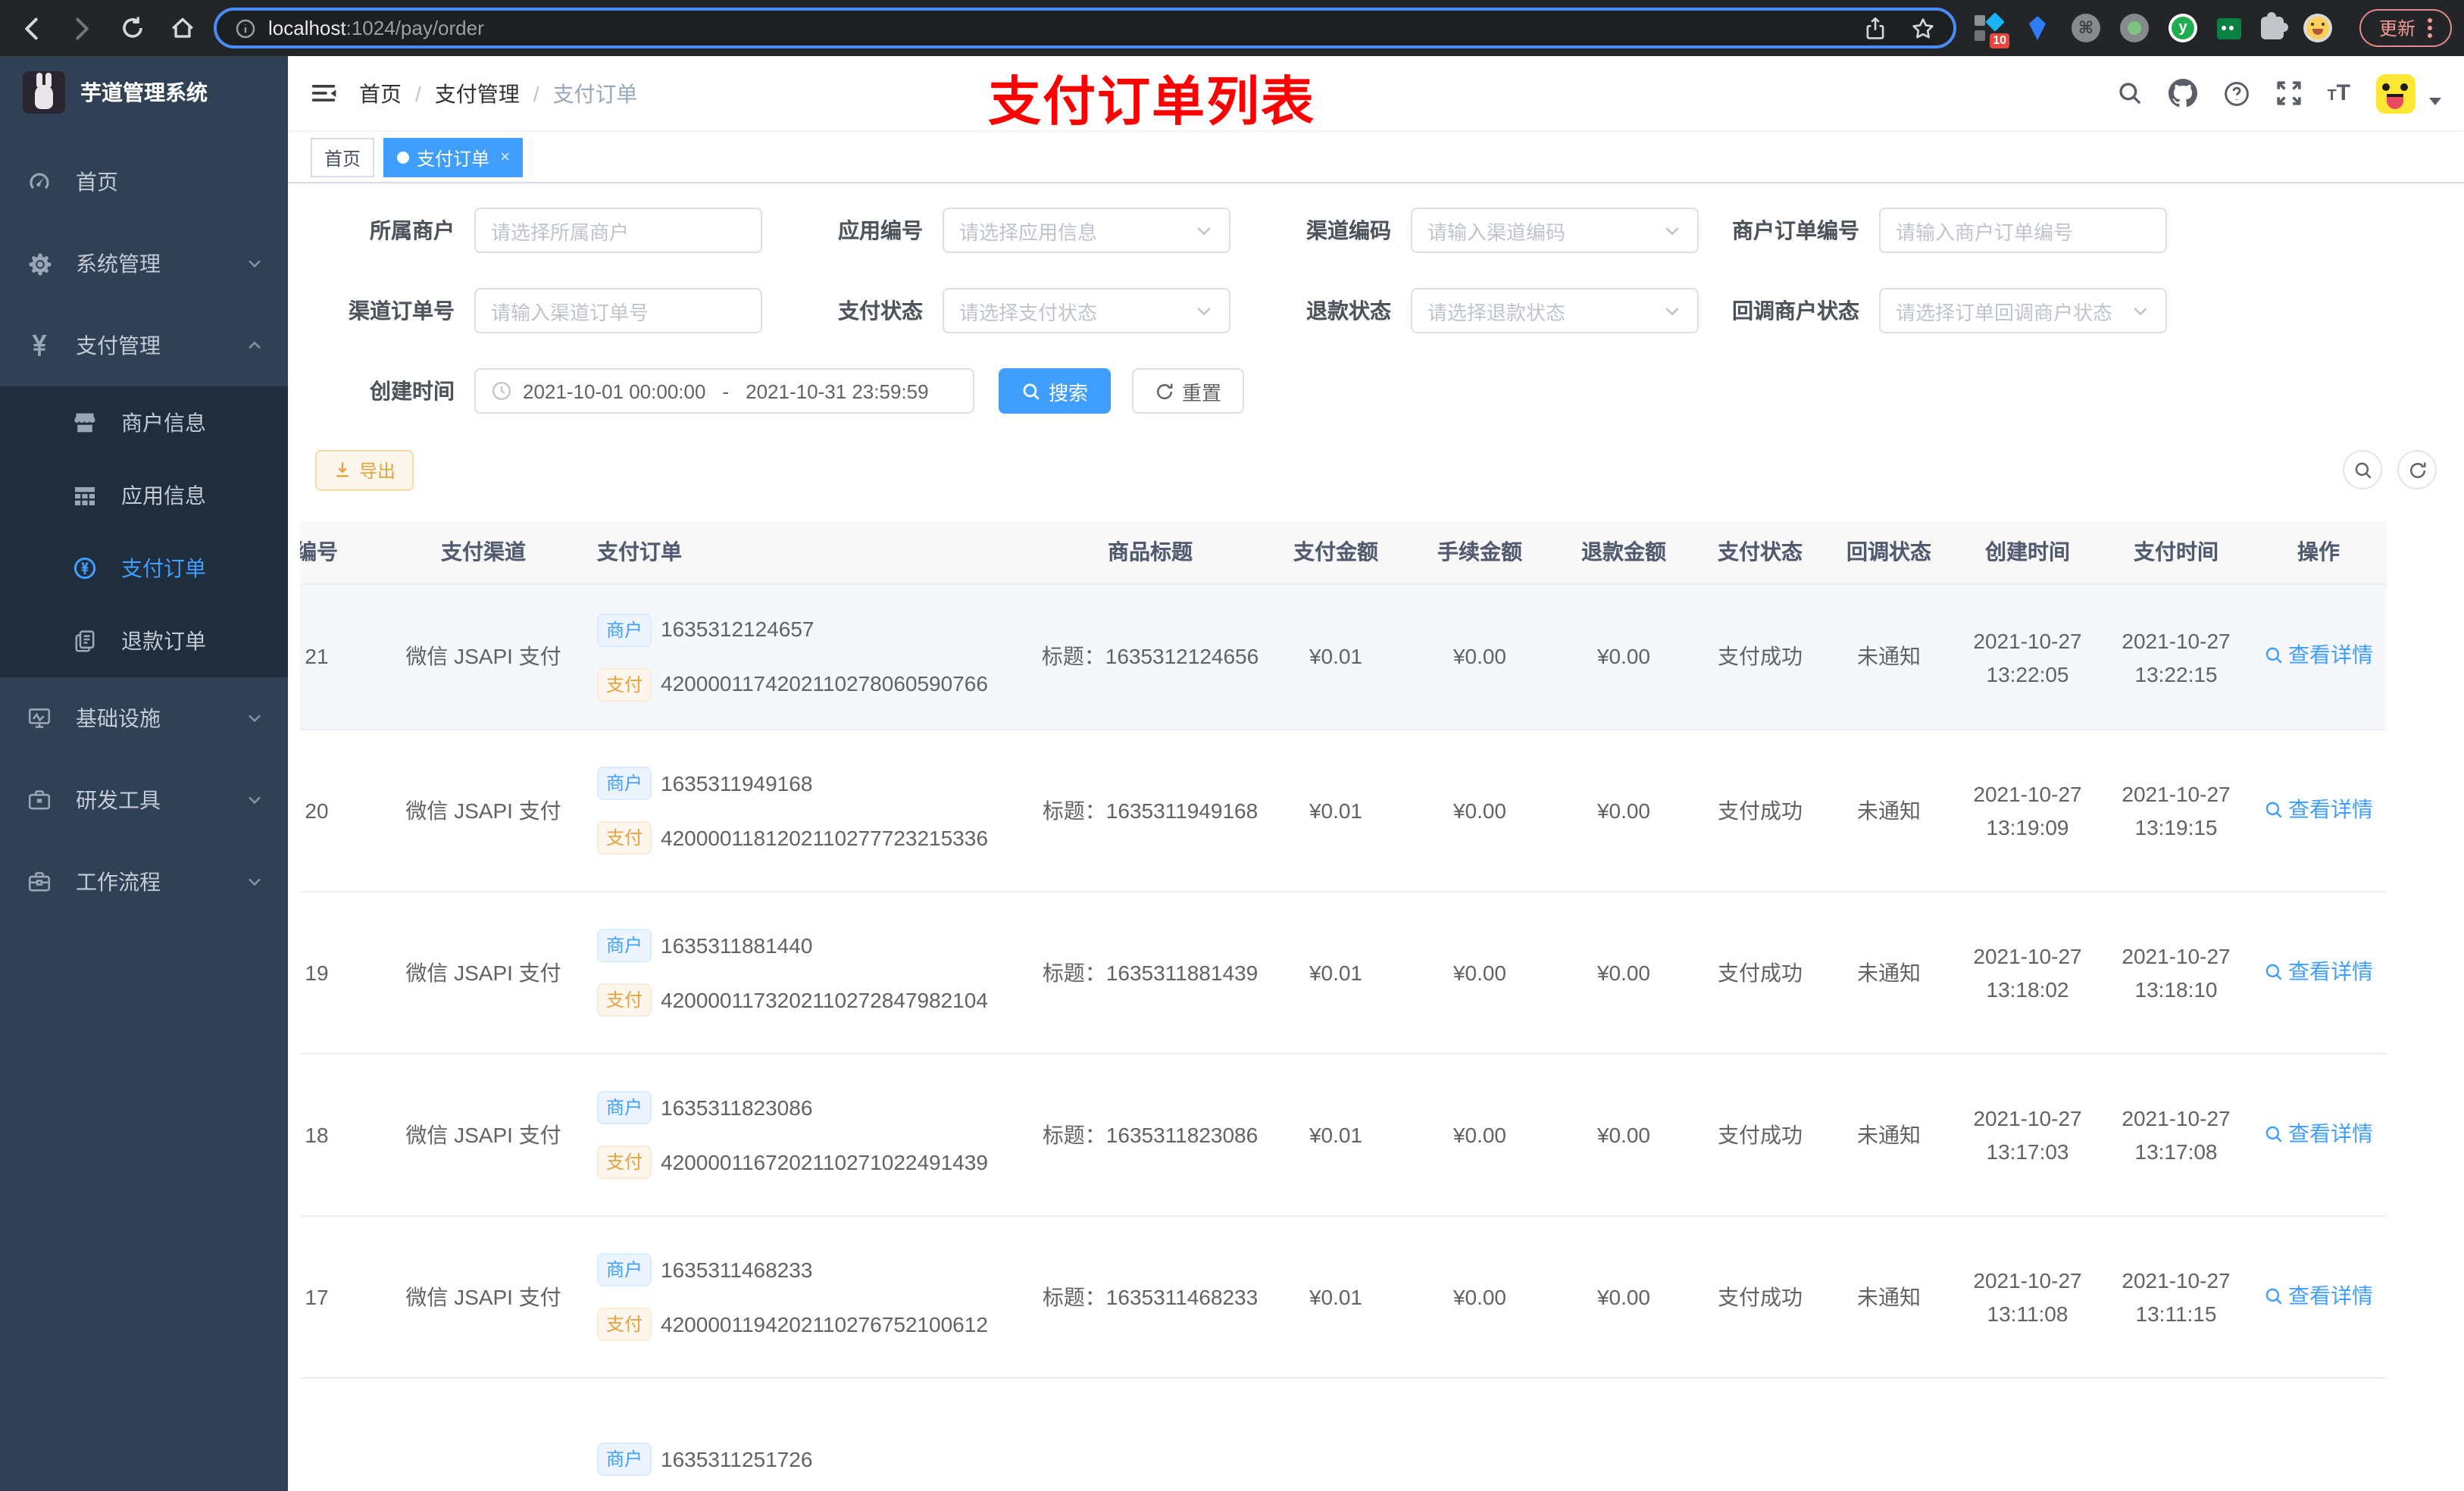  Describe the element at coordinates (2129, 93) in the screenshot. I see `search-icon` at that location.